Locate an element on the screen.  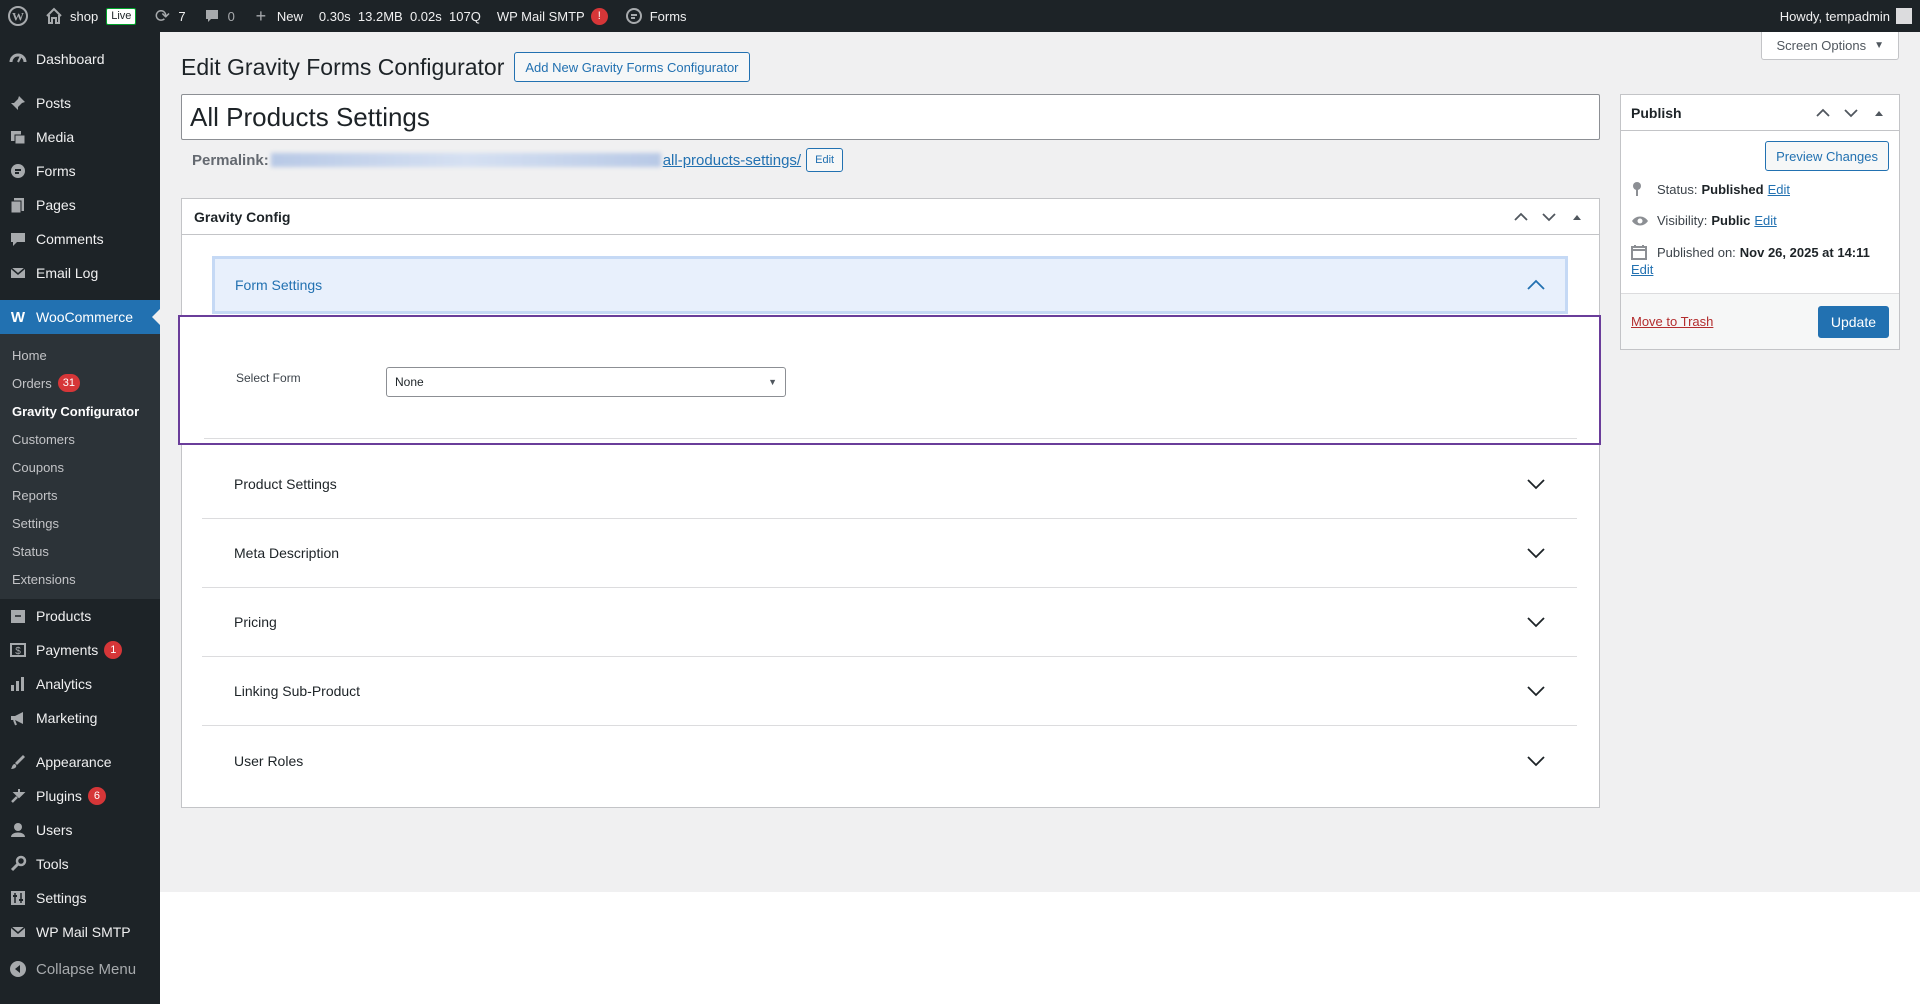
move-to-trash-link: Move to Trash is located at coordinates (1672, 321).